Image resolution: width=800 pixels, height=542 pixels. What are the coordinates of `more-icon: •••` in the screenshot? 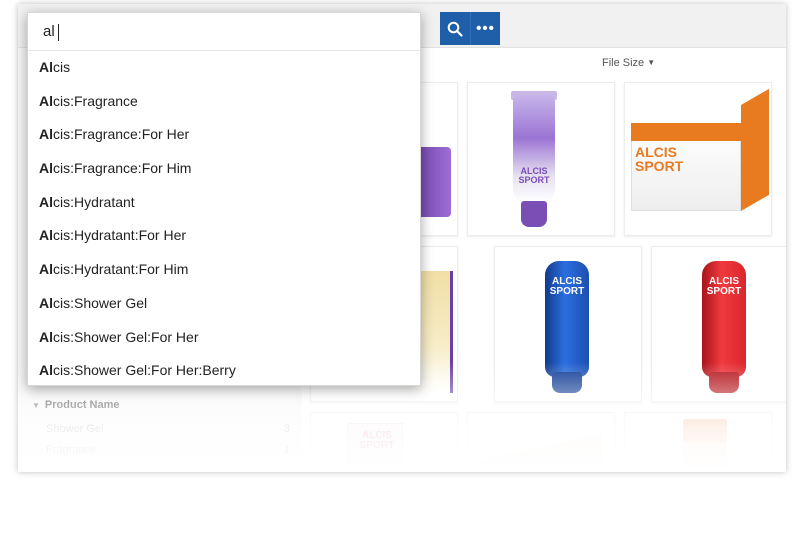 It's located at (485, 28).